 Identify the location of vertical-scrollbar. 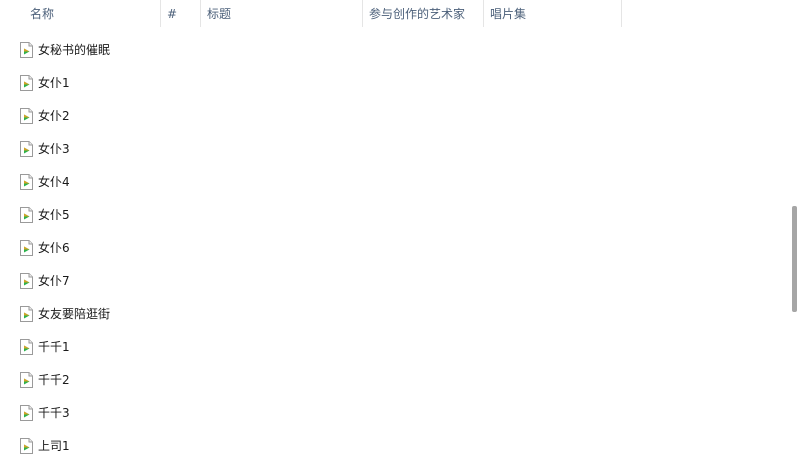
(794, 232).